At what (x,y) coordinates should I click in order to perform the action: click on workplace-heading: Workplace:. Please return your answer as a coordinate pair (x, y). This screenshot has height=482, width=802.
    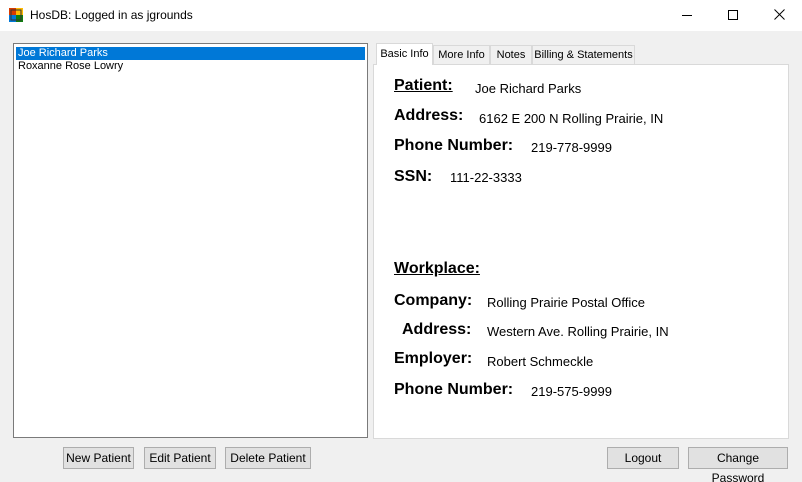
    Looking at the image, I should click on (437, 268).